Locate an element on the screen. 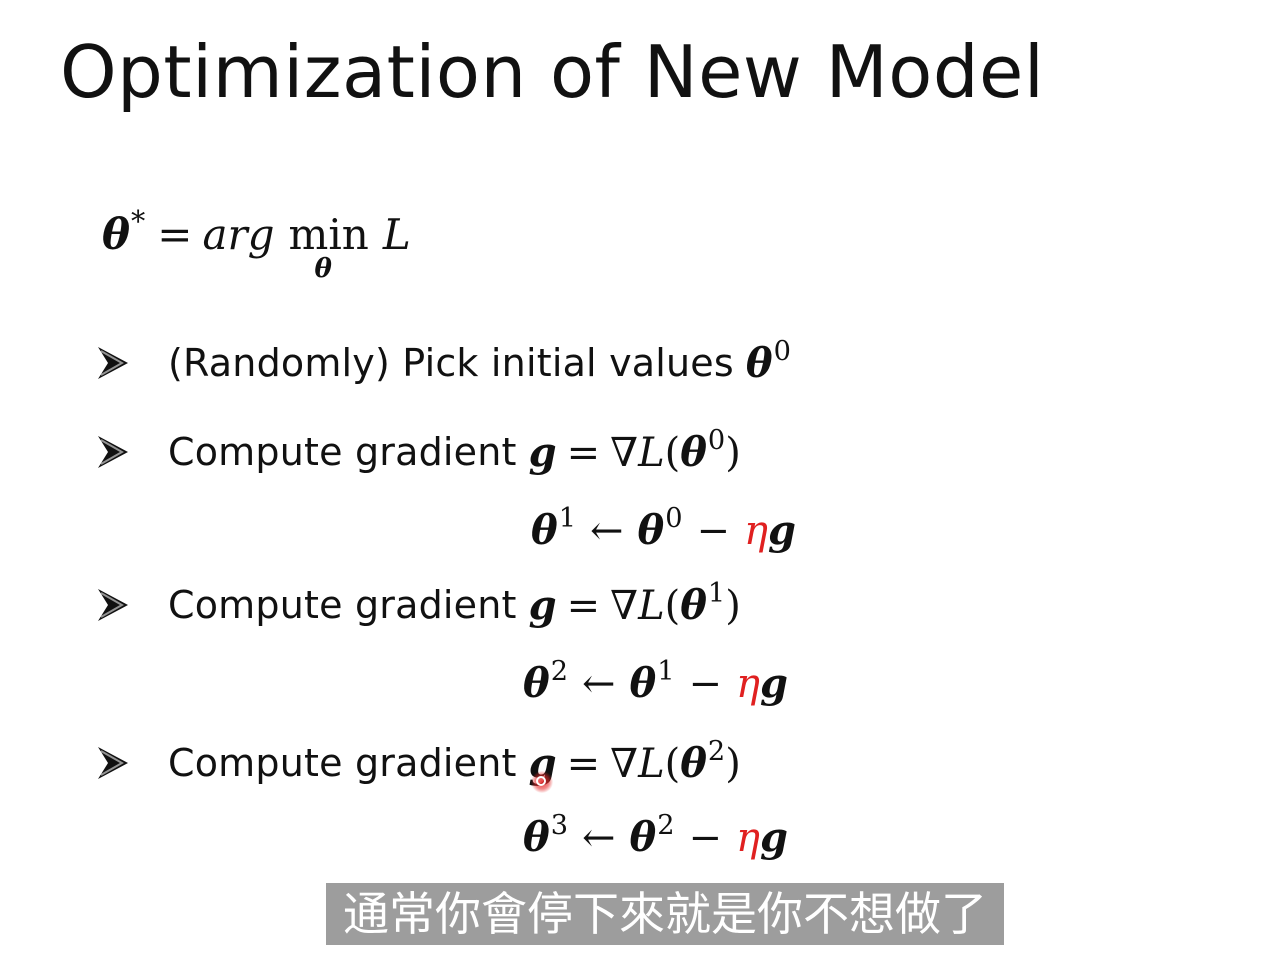 This screenshot has height=962, width=1276. bullet-compute-gradient-1: Compute gradient g = ∇L(θ1) is located at coordinates (418, 603).